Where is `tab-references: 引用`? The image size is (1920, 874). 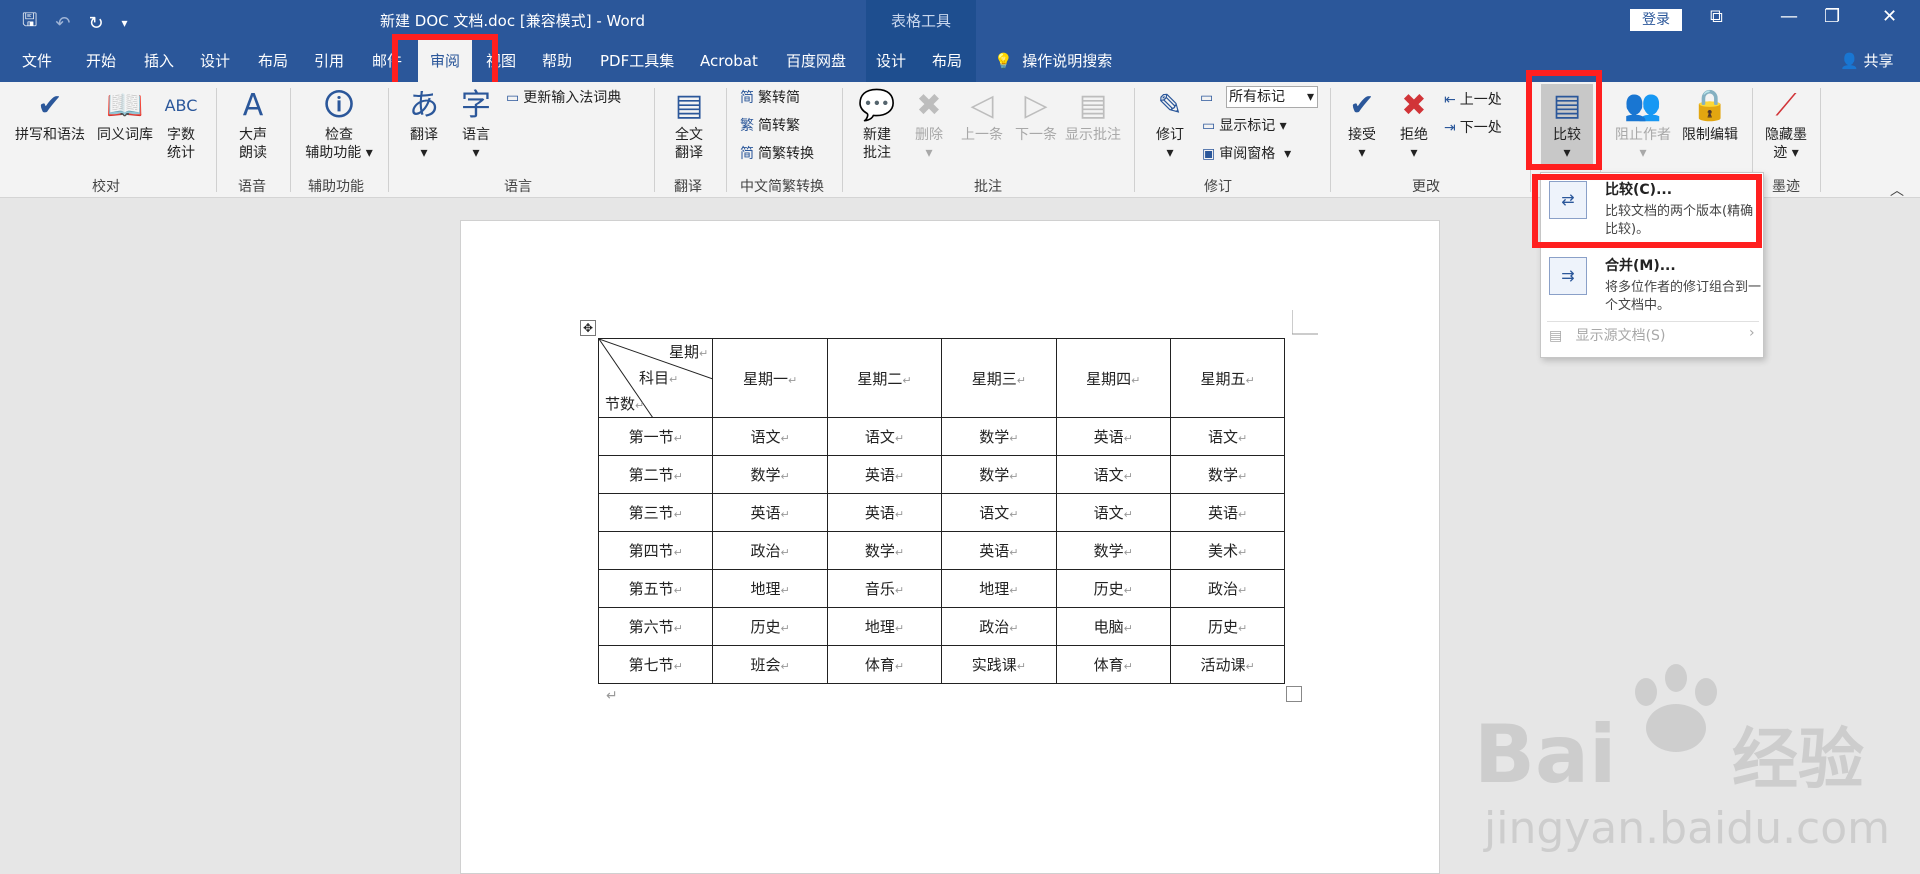
tab-references: 引用 is located at coordinates (329, 61).